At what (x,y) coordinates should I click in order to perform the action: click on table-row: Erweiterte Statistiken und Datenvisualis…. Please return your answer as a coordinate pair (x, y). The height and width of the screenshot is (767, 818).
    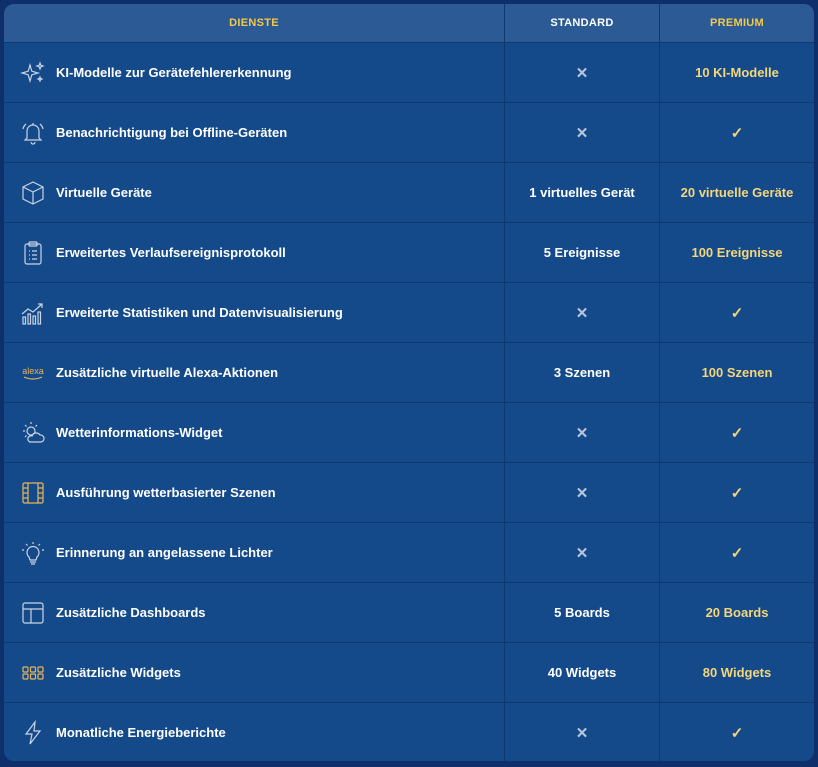
    Looking at the image, I should click on (409, 313).